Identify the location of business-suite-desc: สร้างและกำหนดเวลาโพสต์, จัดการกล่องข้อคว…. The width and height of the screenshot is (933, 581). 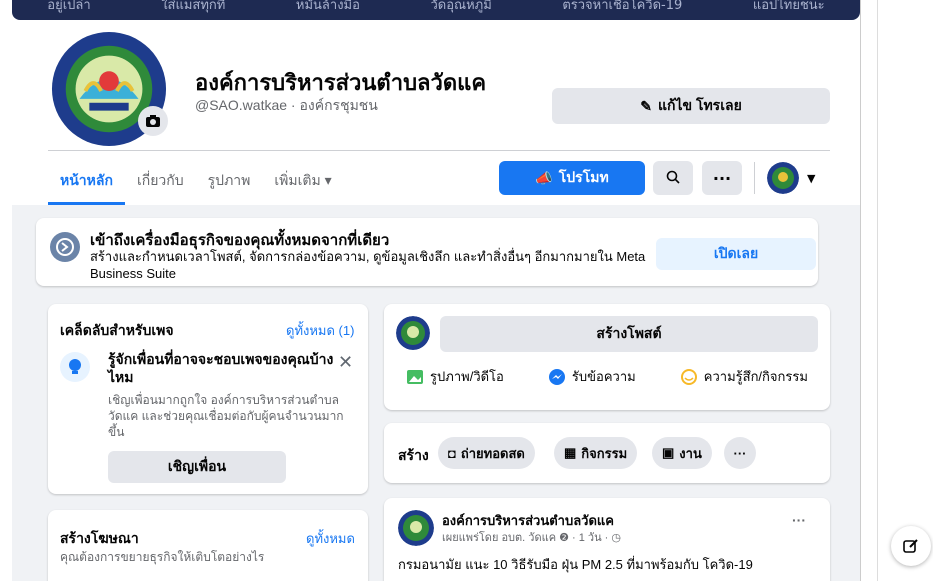
(368, 265).